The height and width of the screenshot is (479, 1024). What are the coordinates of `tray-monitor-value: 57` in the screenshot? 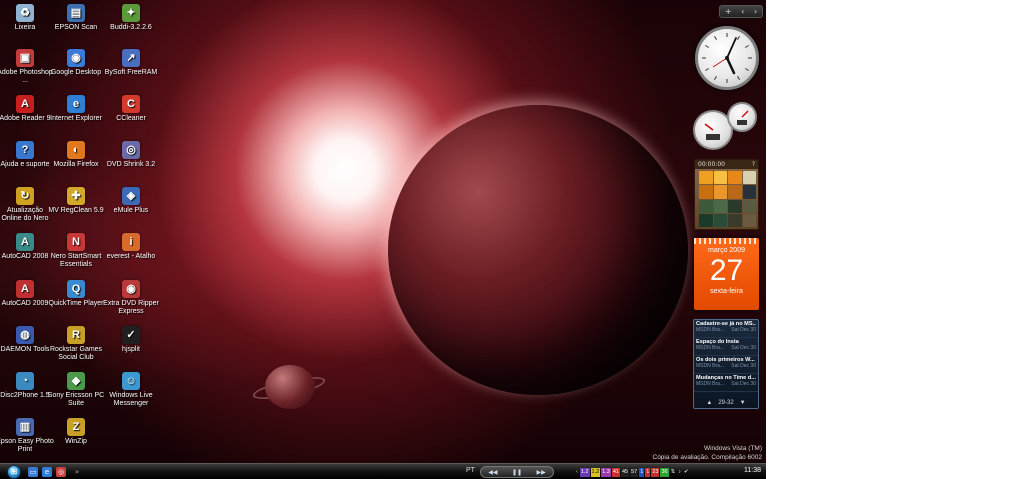 It's located at (634, 472).